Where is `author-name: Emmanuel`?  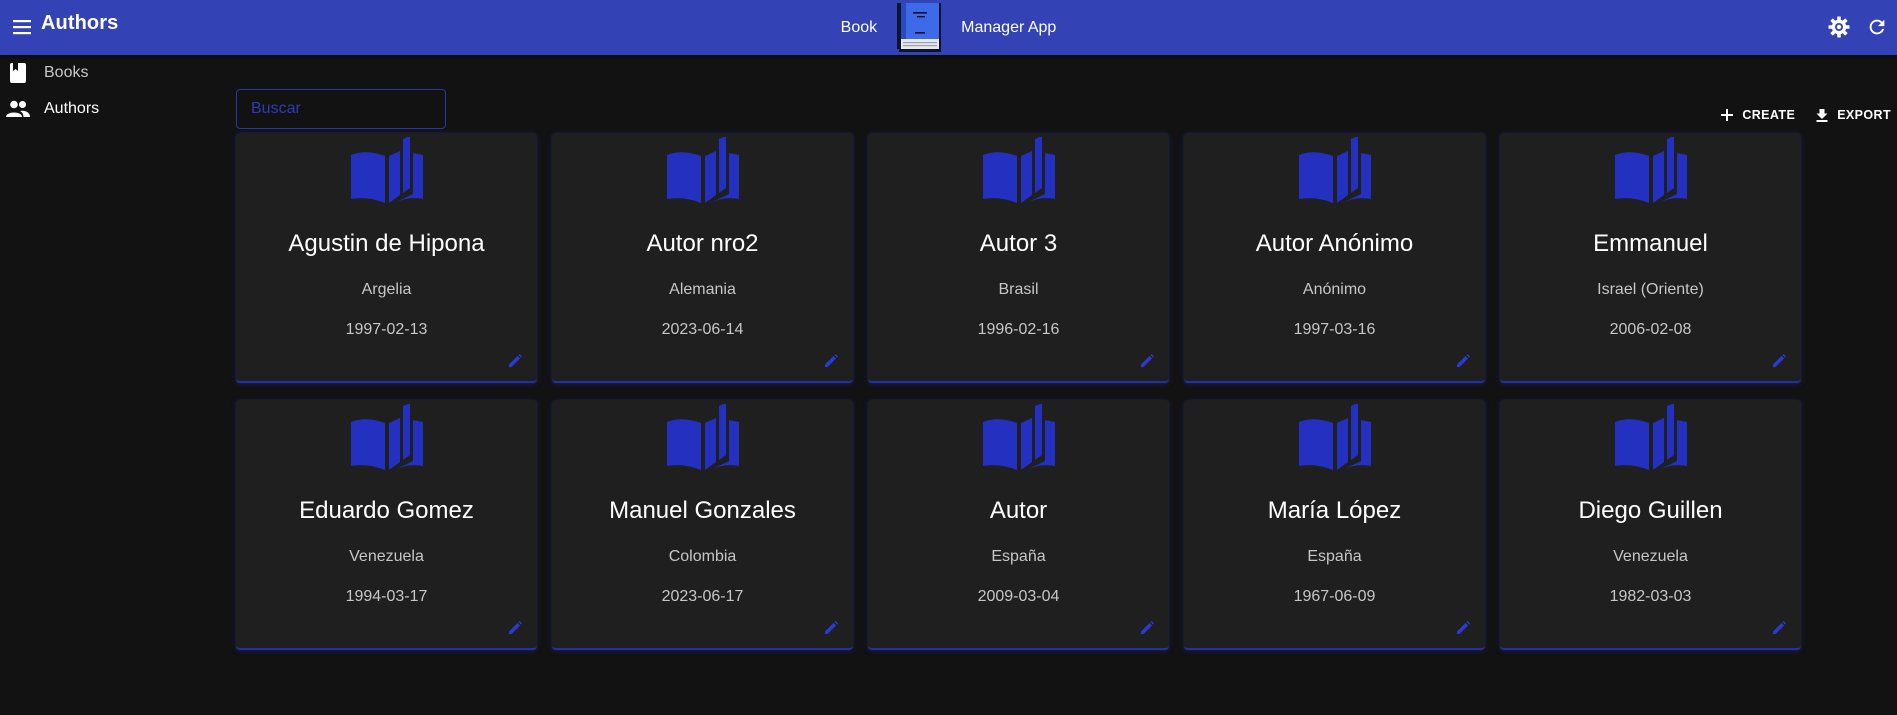 author-name: Emmanuel is located at coordinates (1650, 243).